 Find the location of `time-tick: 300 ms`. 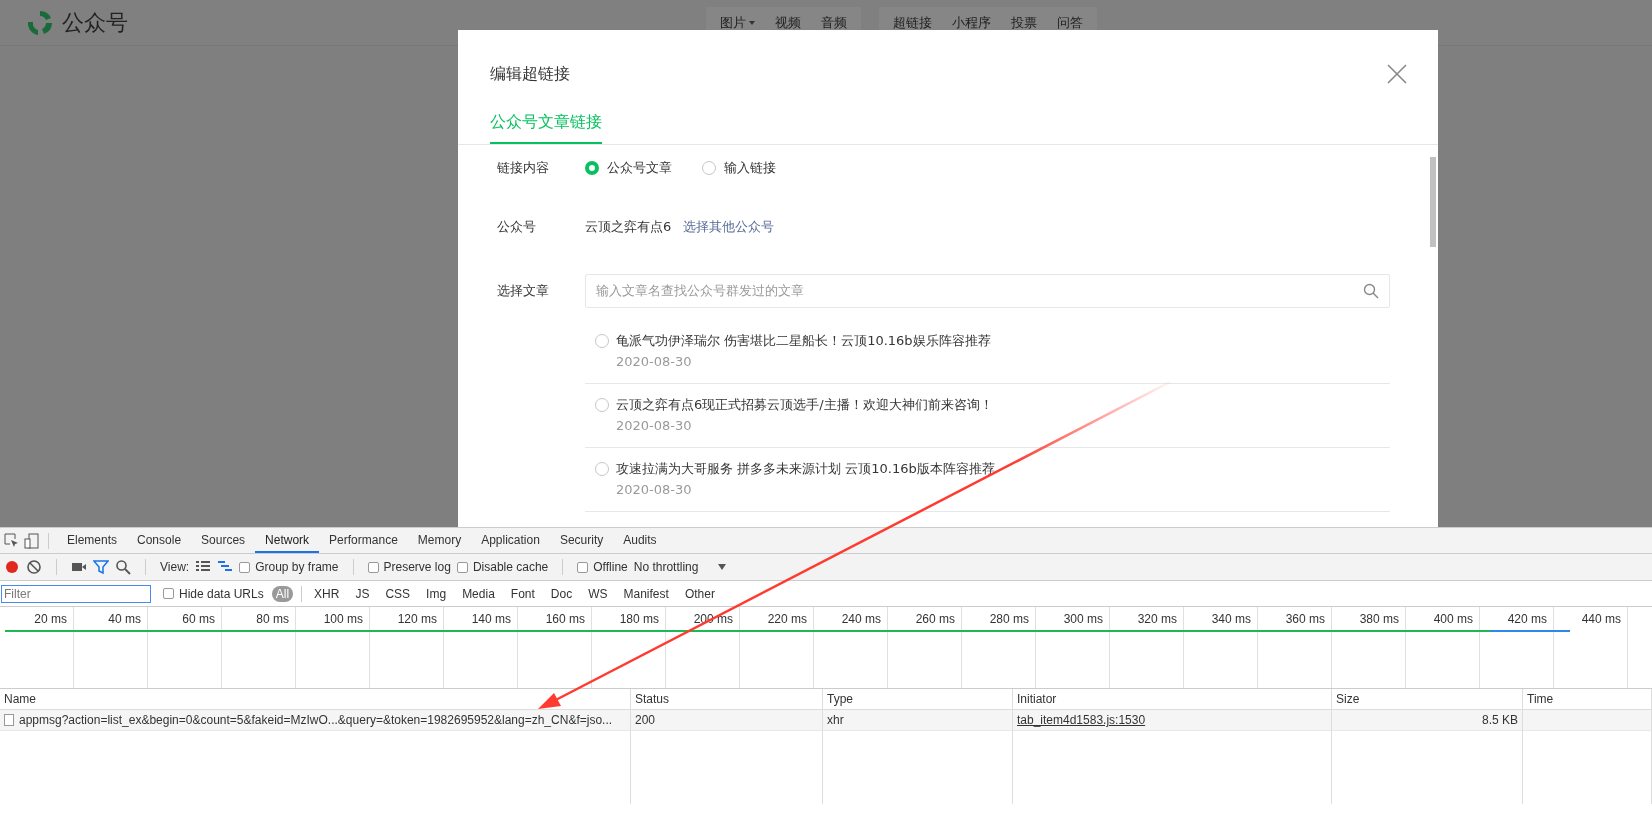

time-tick: 300 ms is located at coordinates (1083, 619).